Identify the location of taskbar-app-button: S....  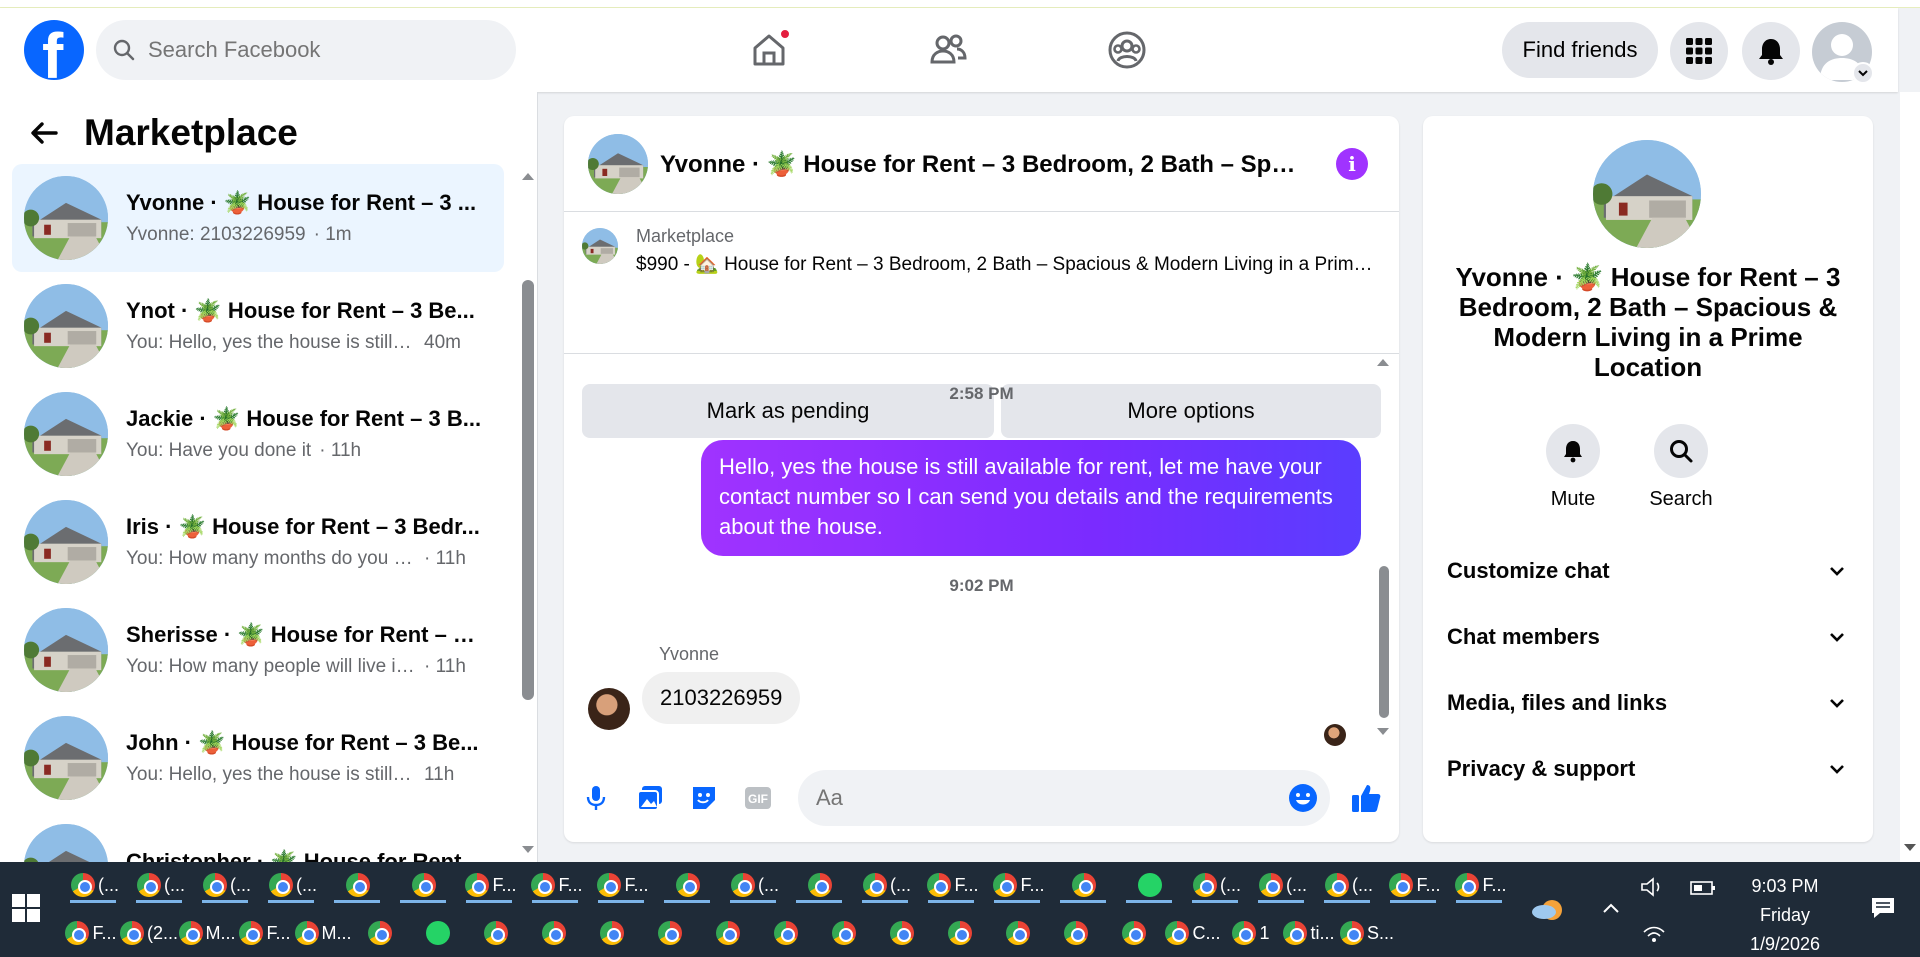
(1367, 933).